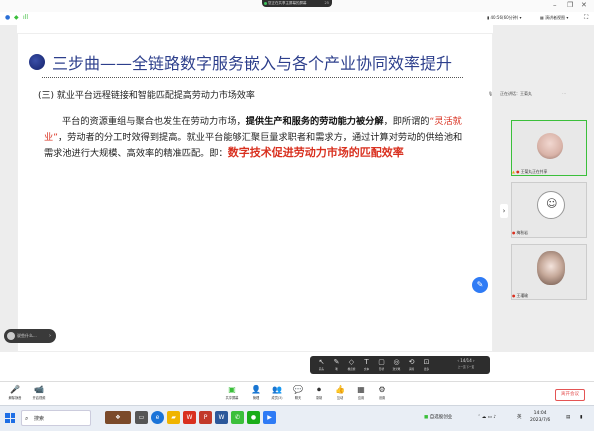  Describe the element at coordinates (549, 272) in the screenshot. I see `video-tile-participant` at that location.